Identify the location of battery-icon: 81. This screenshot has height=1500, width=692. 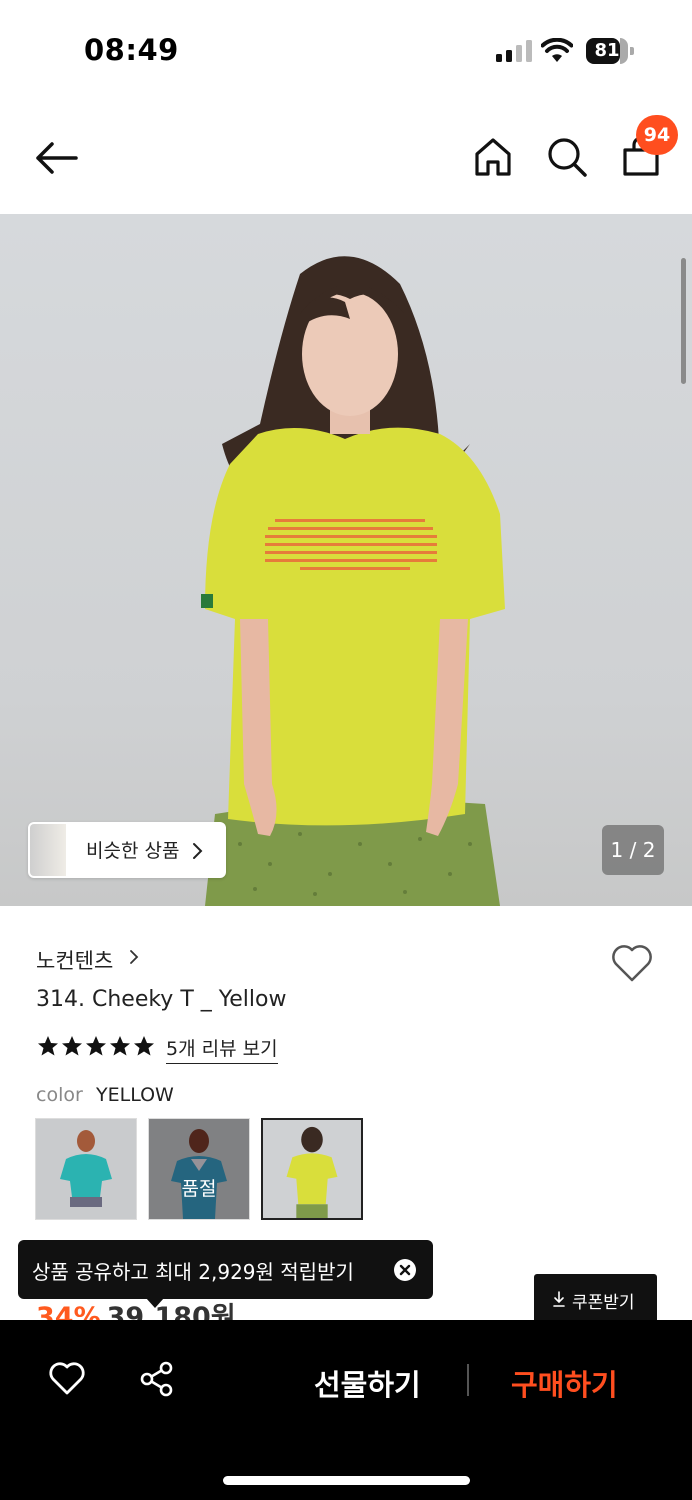
(610, 51).